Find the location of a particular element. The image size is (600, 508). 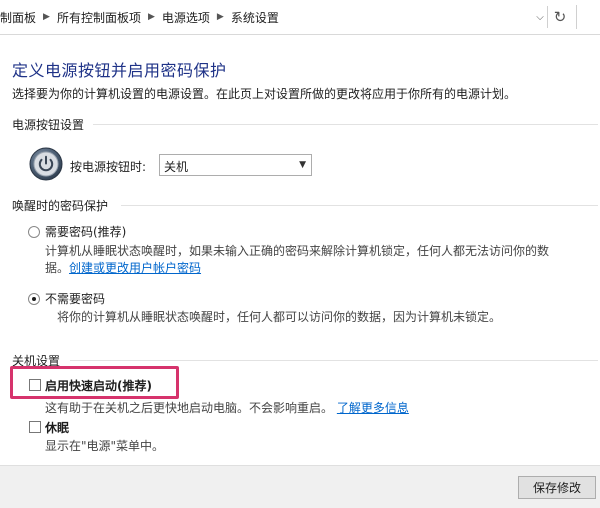

require-password-description-line2: 据。创建或更改用户帐户密码 is located at coordinates (123, 267).